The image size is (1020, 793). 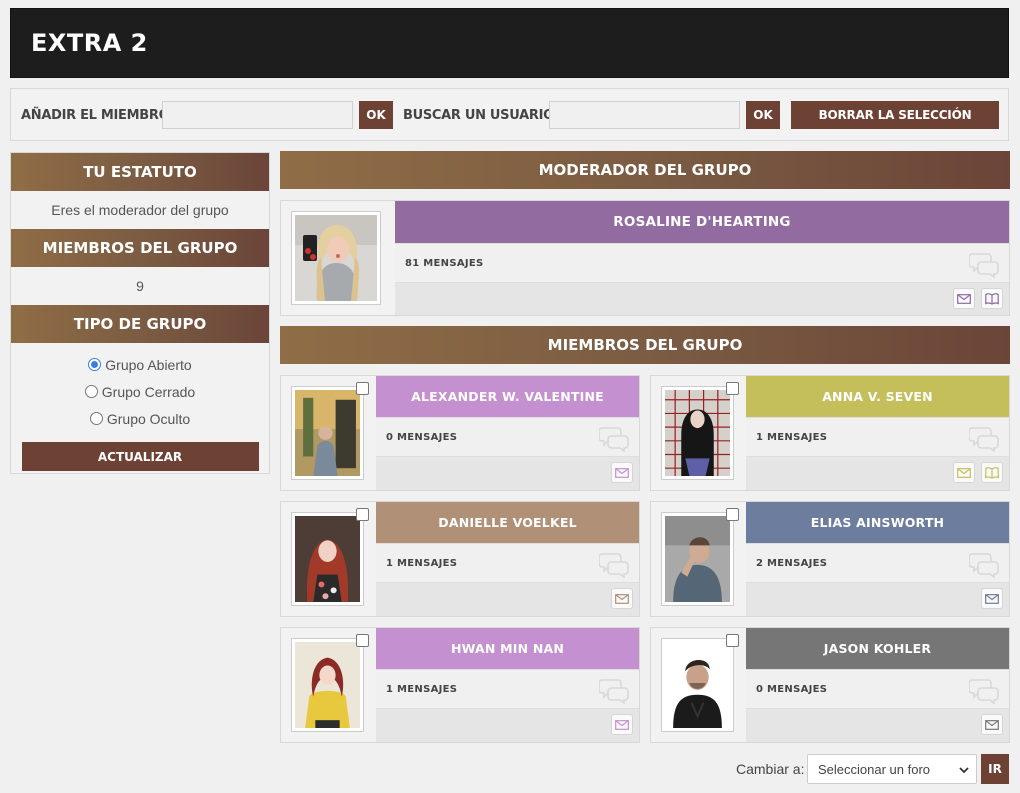 I want to click on member-name-bar: JASON KOHLER, so click(x=877, y=648).